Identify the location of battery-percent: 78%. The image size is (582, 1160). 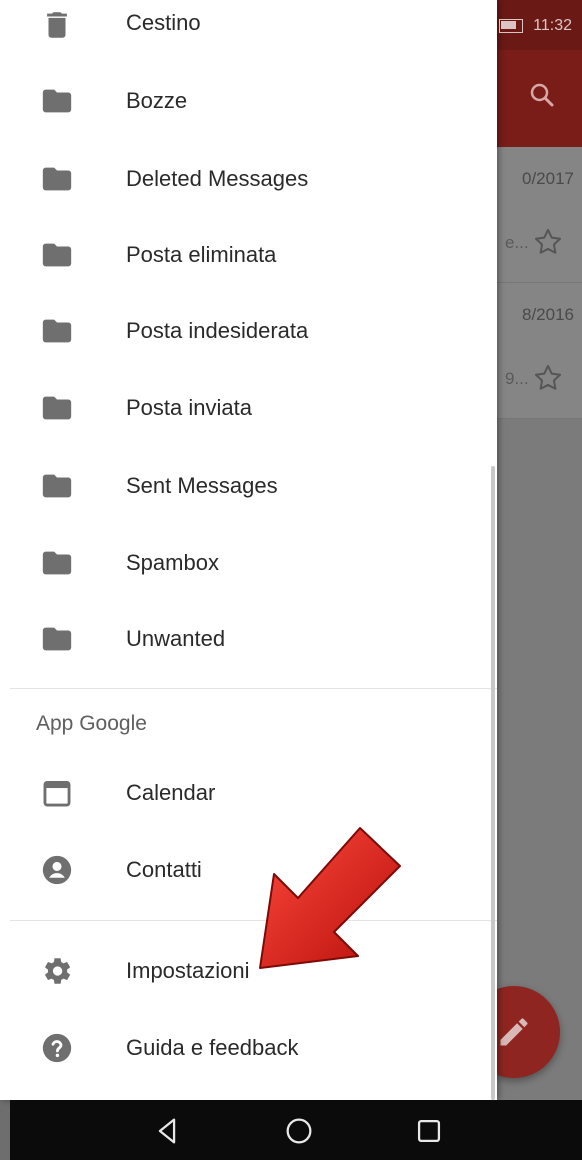
(474, 26).